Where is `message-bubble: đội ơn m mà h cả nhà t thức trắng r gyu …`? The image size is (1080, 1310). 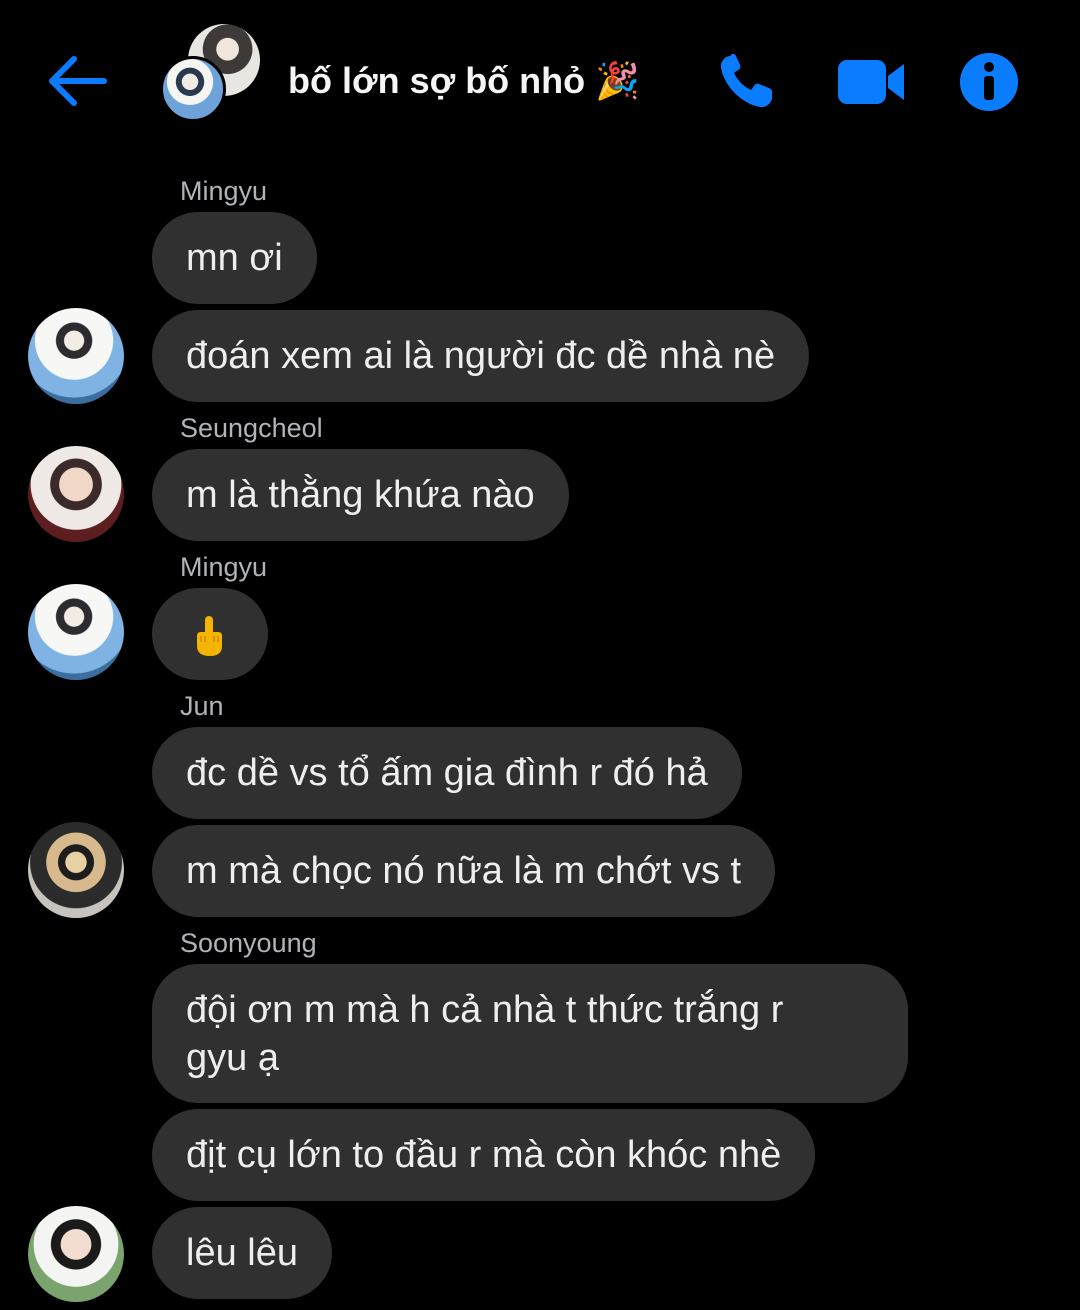
message-bubble: đội ơn m mà h cả nhà t thức trắng r gyu … is located at coordinates (530, 1033).